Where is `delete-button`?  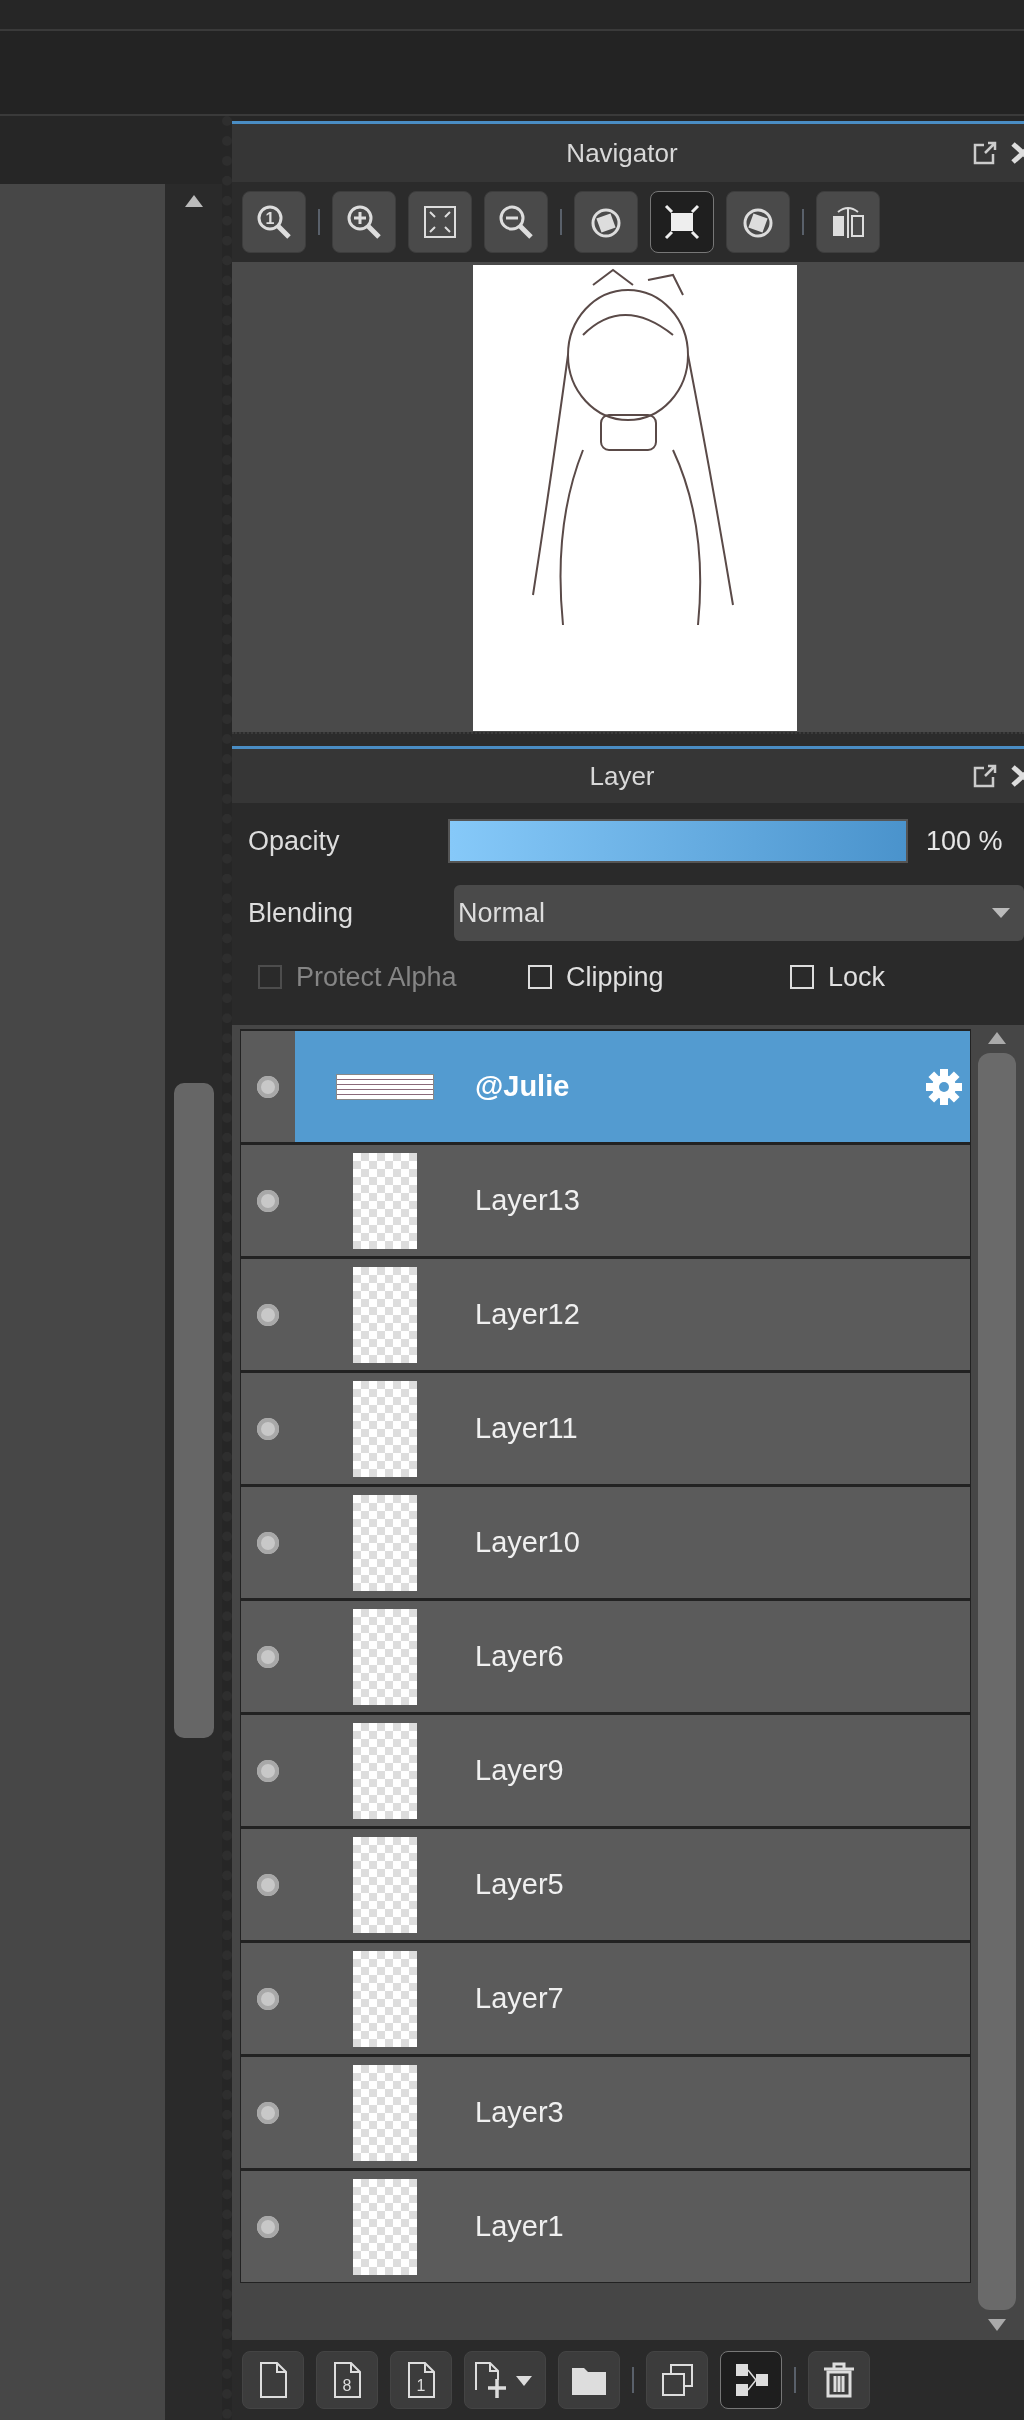 delete-button is located at coordinates (839, 2380).